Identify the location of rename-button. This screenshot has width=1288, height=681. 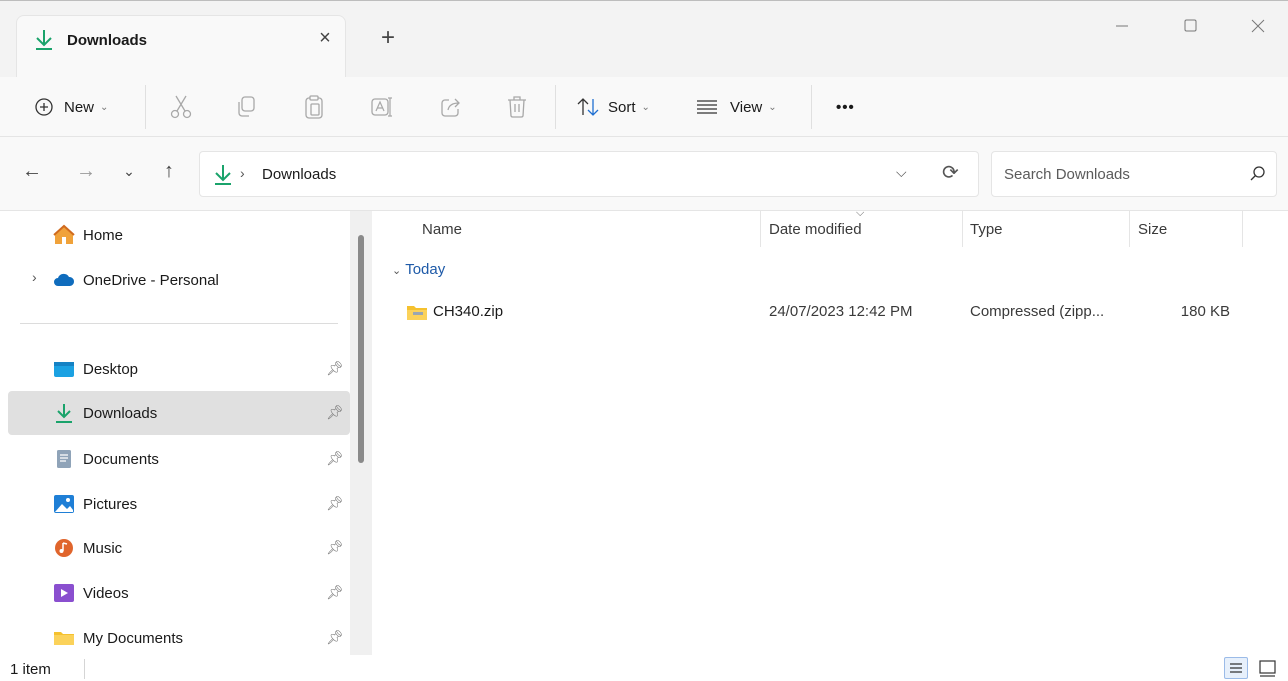
(382, 107).